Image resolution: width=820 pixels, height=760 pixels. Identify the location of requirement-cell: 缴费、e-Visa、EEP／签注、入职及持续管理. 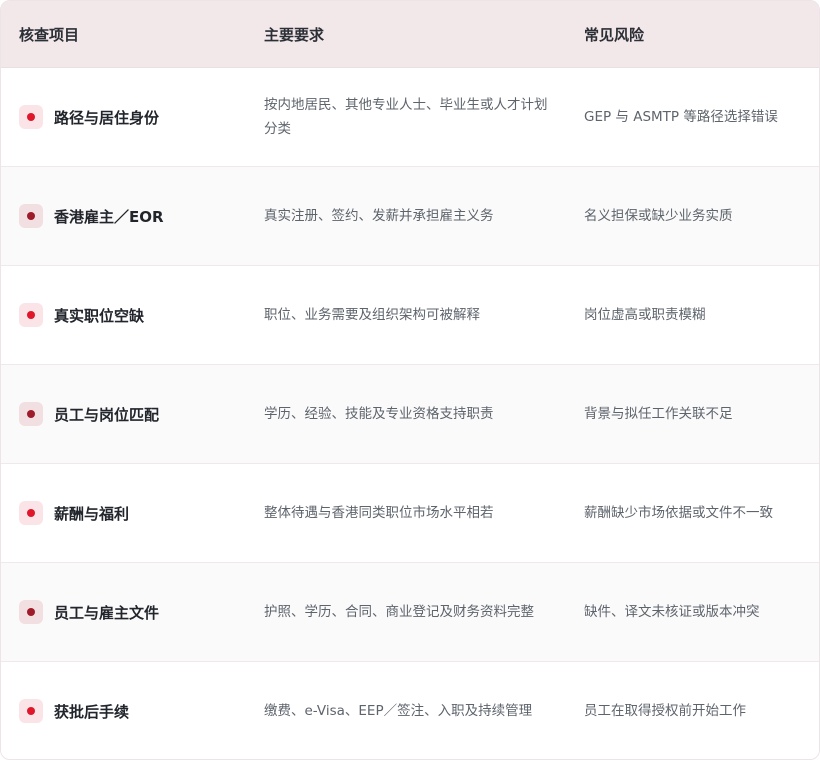
(411, 710).